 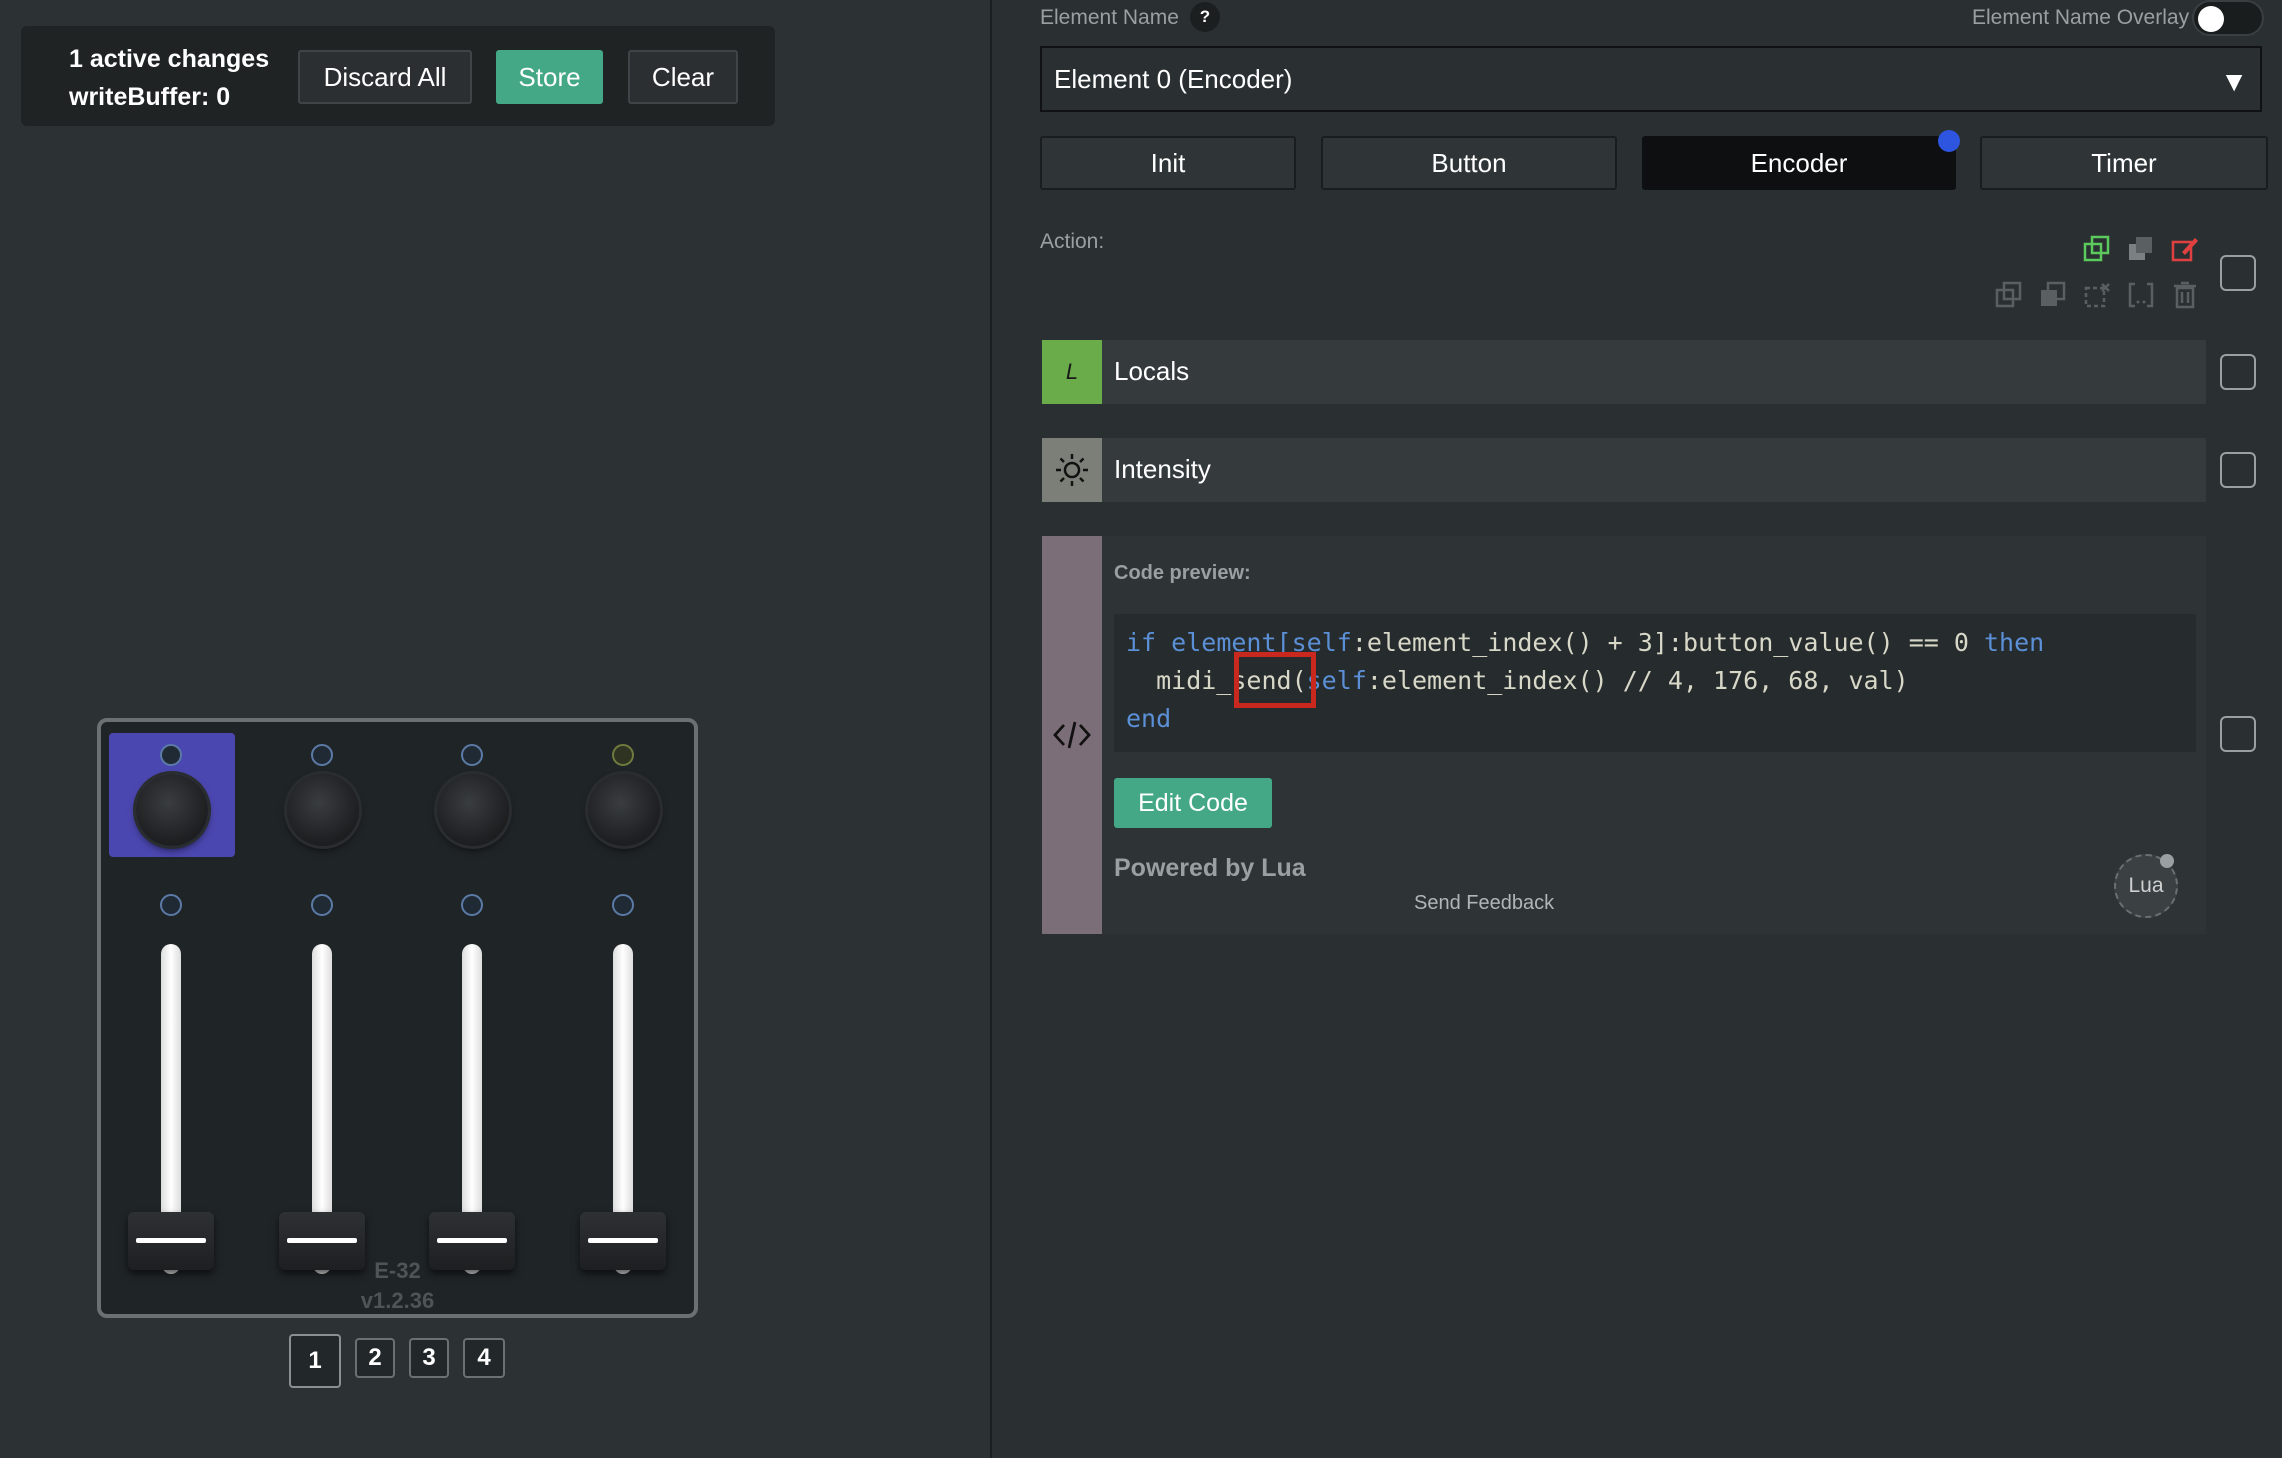 I want to click on element-select: Element 0 (Encoder) ▼, so click(x=1651, y=79).